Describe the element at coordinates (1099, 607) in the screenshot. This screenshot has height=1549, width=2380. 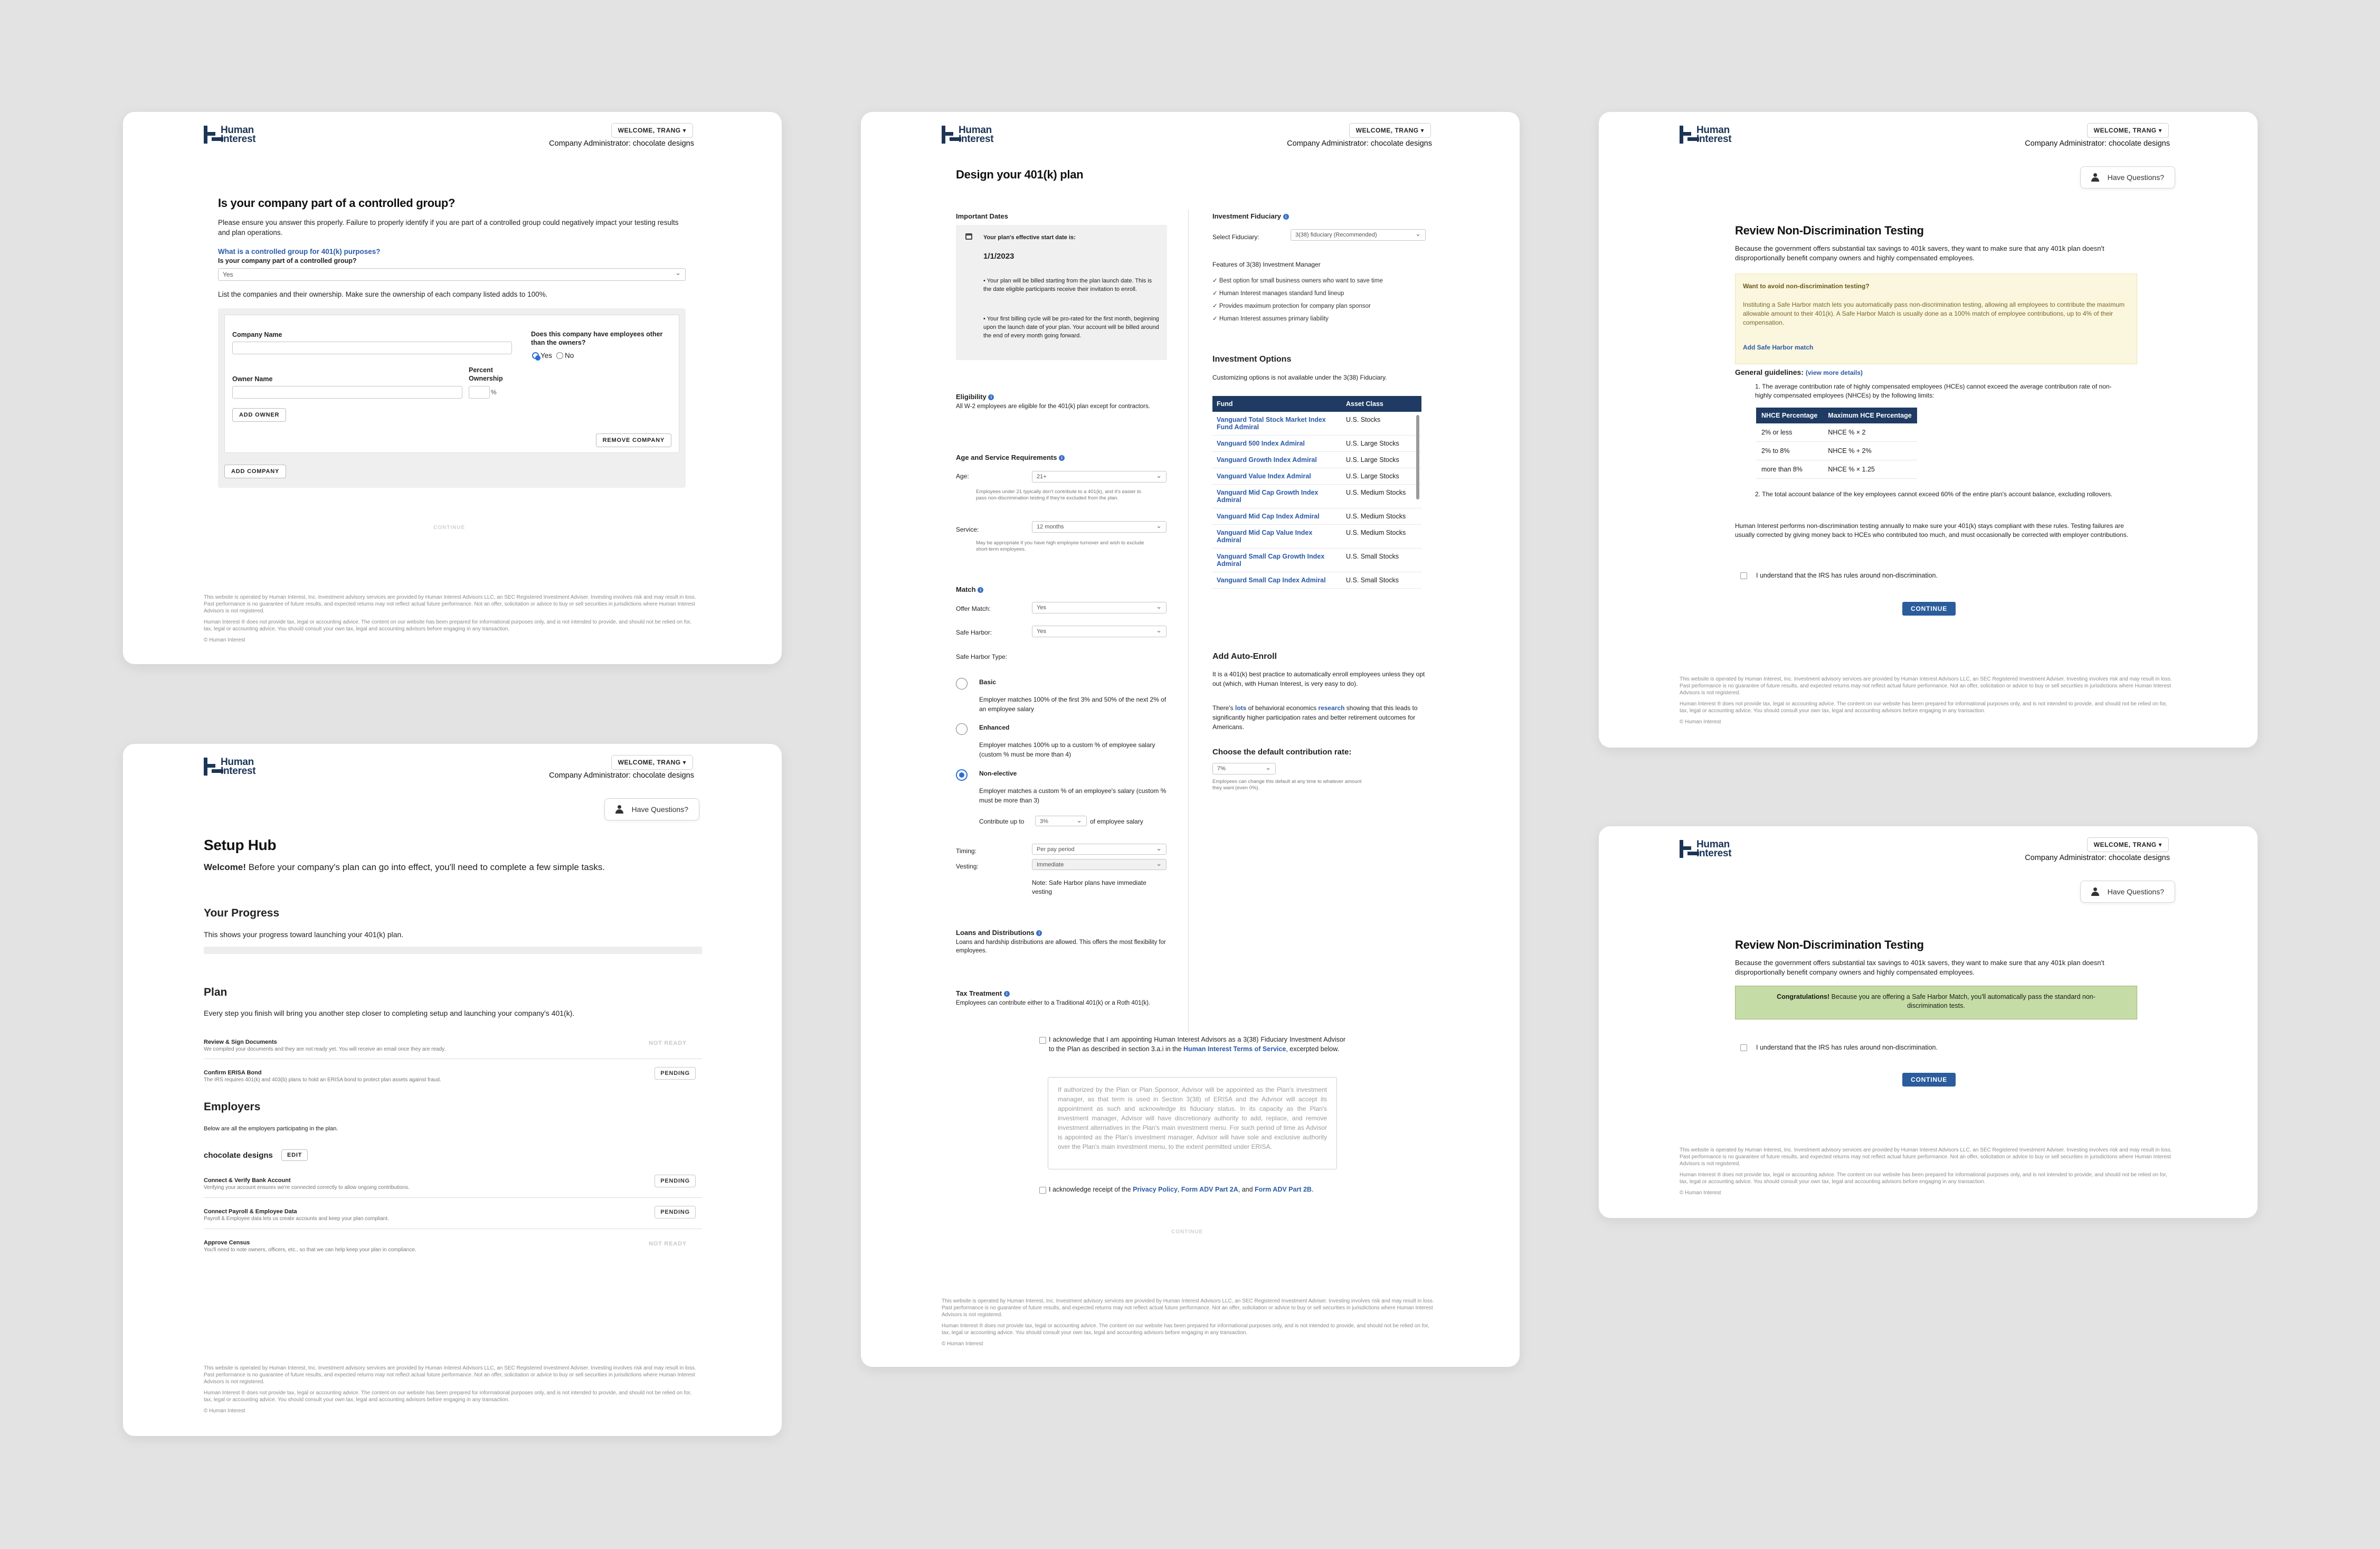
I see `offer-match-select: Yes` at that location.